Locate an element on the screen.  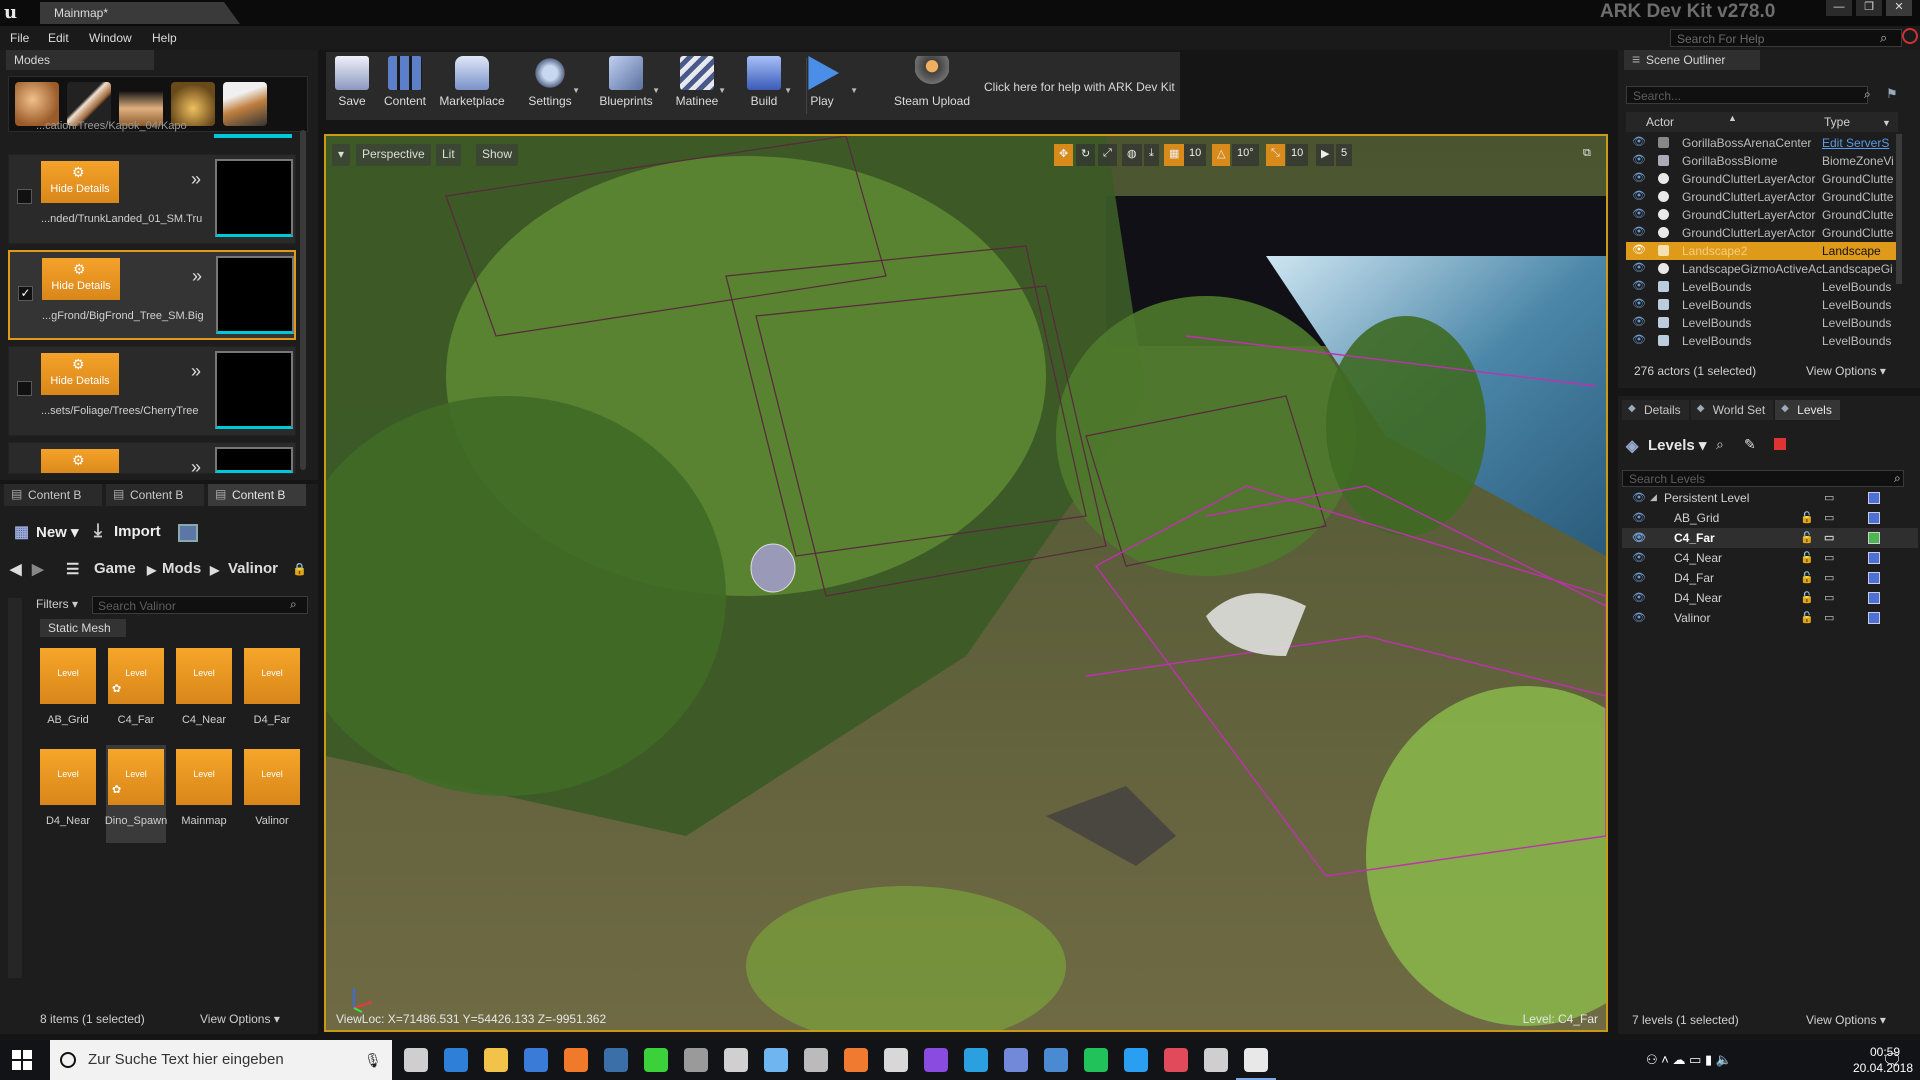
forward-arrow-icon: ▶ is located at coordinates (38, 569).